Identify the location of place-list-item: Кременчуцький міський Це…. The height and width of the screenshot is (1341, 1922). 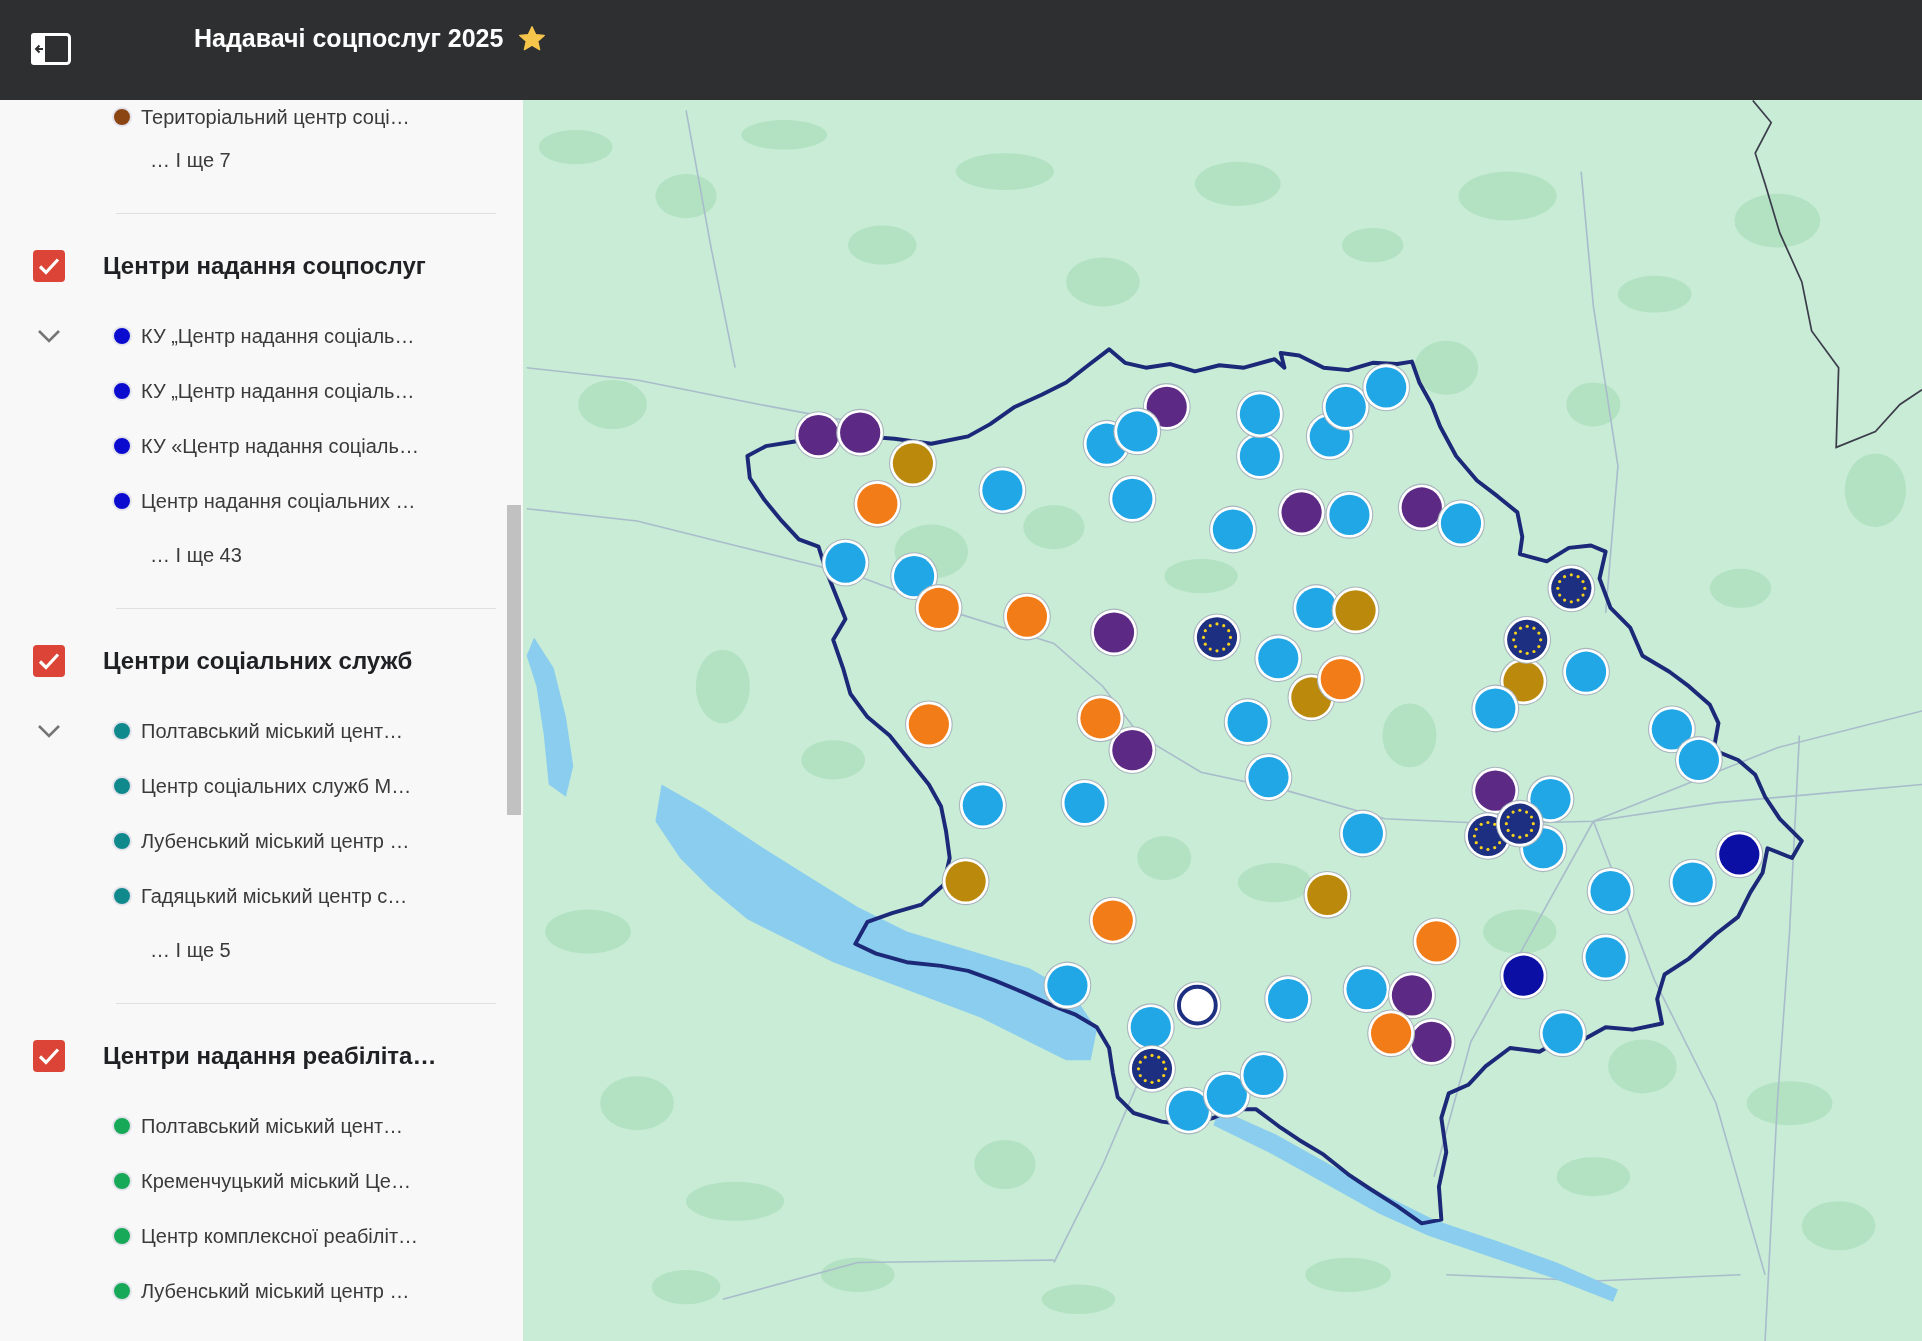
(261, 1180).